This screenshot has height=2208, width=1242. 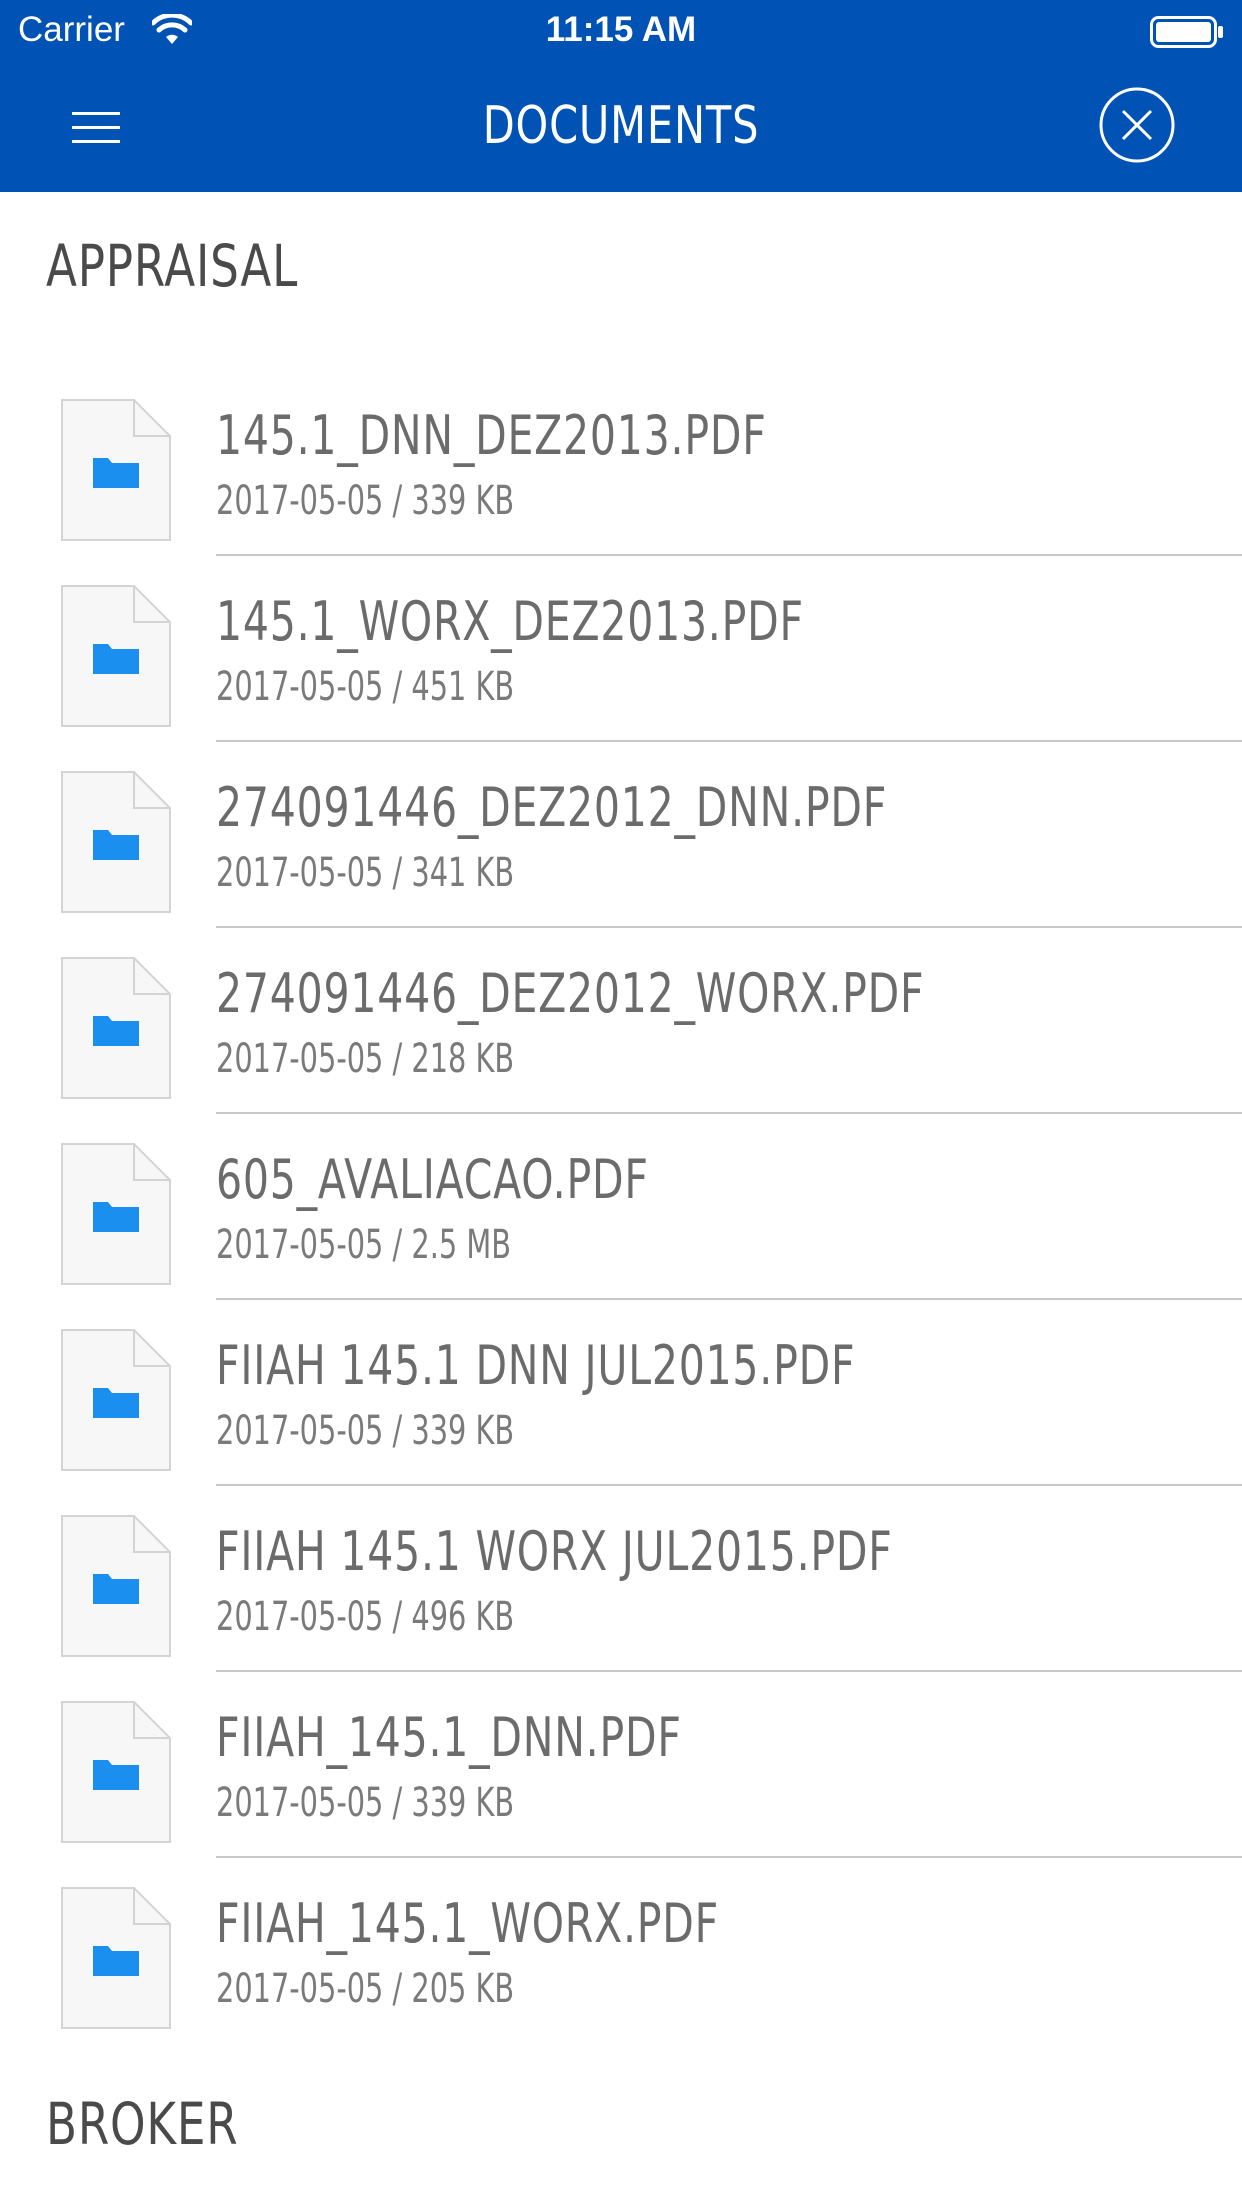 I want to click on file-name: FIIAH 145.1 WORX JUL2015.PDF, so click(x=554, y=1551).